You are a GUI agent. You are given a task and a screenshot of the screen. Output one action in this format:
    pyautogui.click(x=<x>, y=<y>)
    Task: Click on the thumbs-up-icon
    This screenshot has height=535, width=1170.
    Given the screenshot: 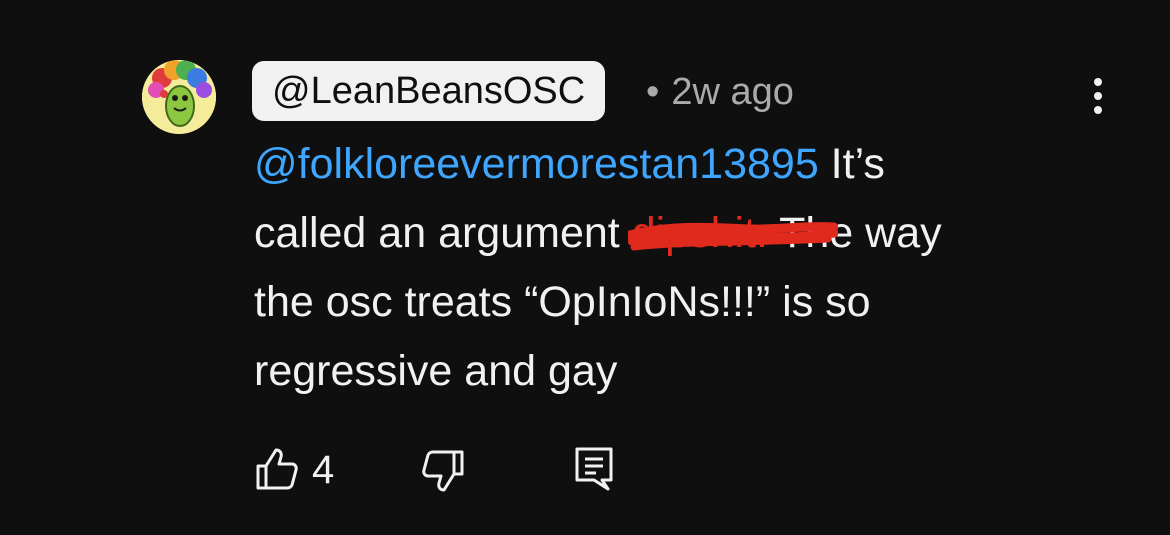 What is the action you would take?
    pyautogui.click(x=277, y=469)
    